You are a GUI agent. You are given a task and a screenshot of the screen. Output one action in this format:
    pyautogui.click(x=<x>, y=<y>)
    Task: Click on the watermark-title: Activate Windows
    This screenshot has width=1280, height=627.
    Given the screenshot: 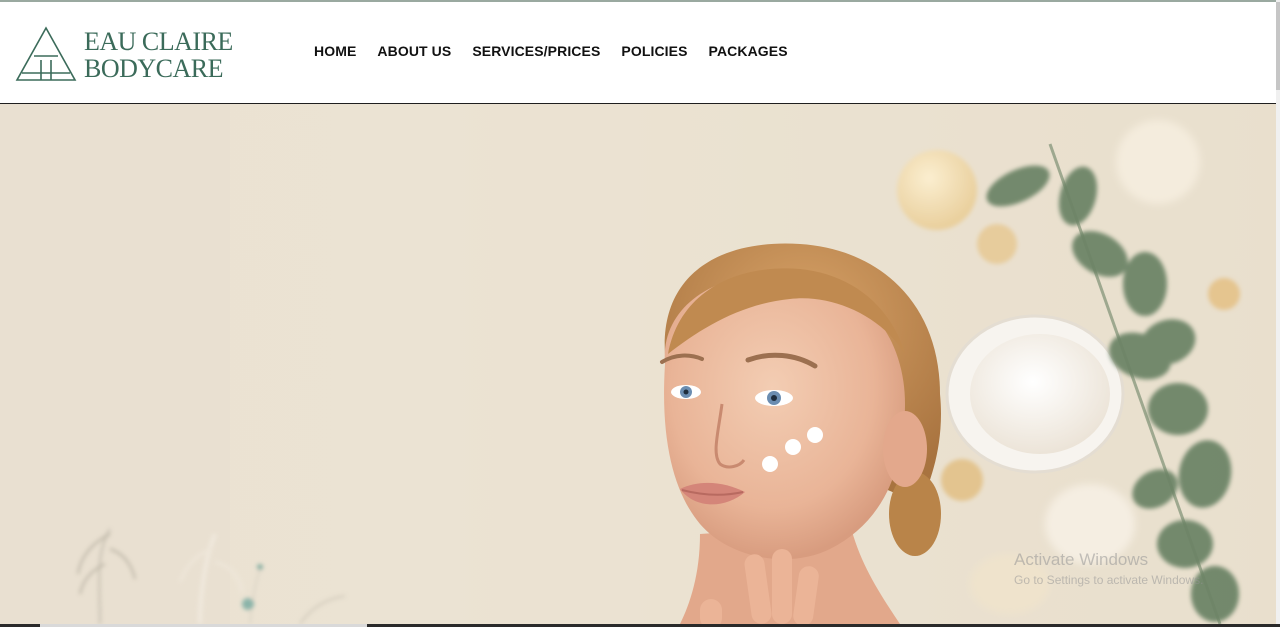 What is the action you would take?
    pyautogui.click(x=1081, y=559)
    